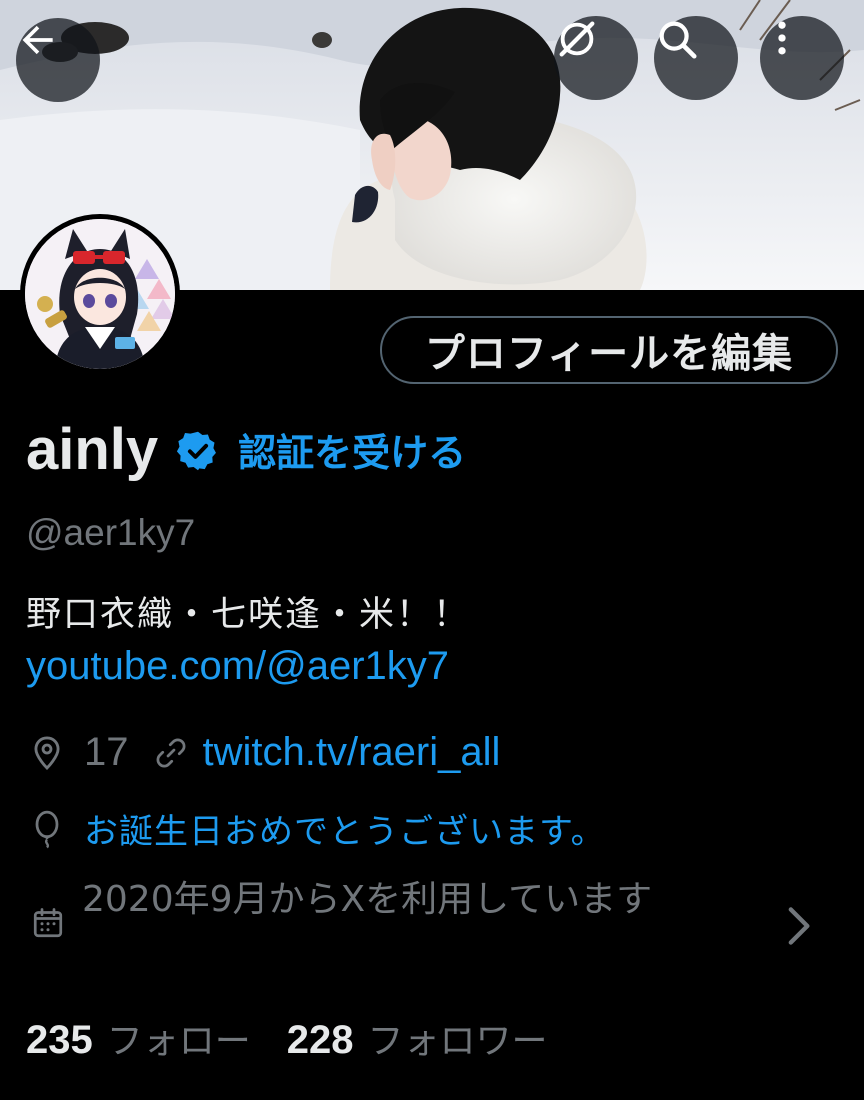  Describe the element at coordinates (458, 1038) in the screenshot. I see `followers-label: フォロワー` at that location.